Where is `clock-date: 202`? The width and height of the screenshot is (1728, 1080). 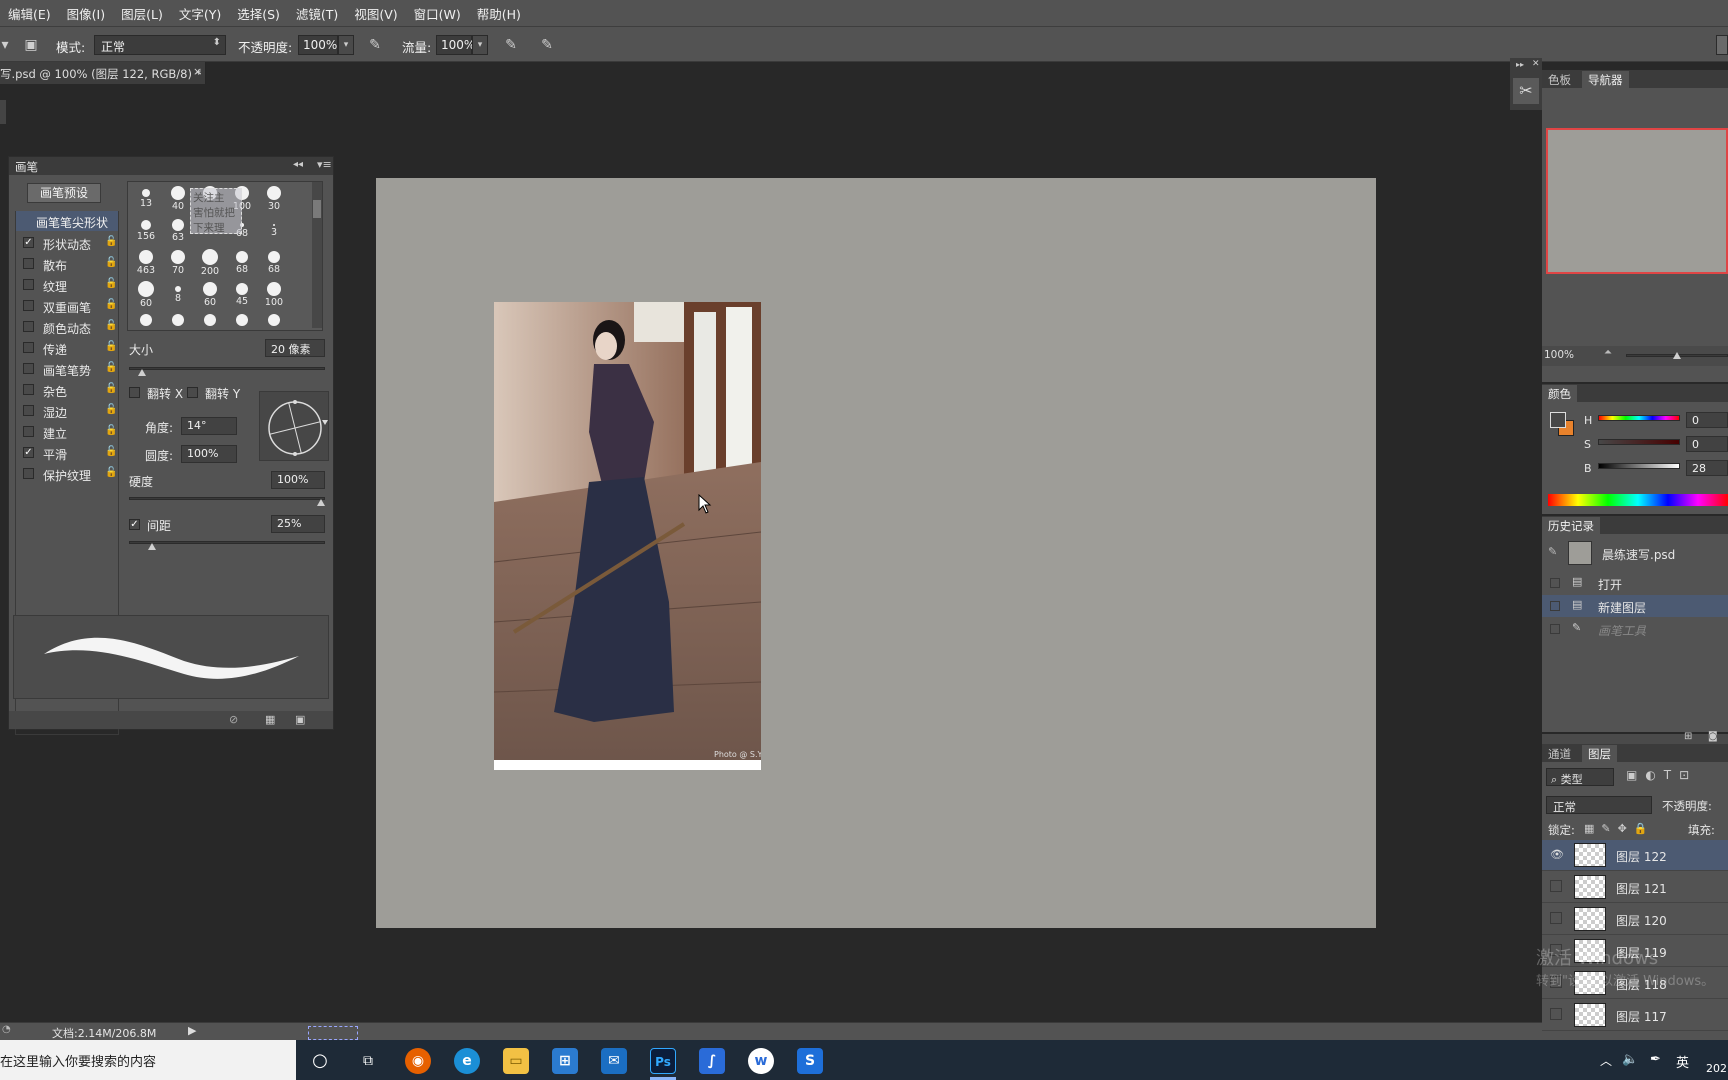 clock-date: 202 is located at coordinates (1716, 1068).